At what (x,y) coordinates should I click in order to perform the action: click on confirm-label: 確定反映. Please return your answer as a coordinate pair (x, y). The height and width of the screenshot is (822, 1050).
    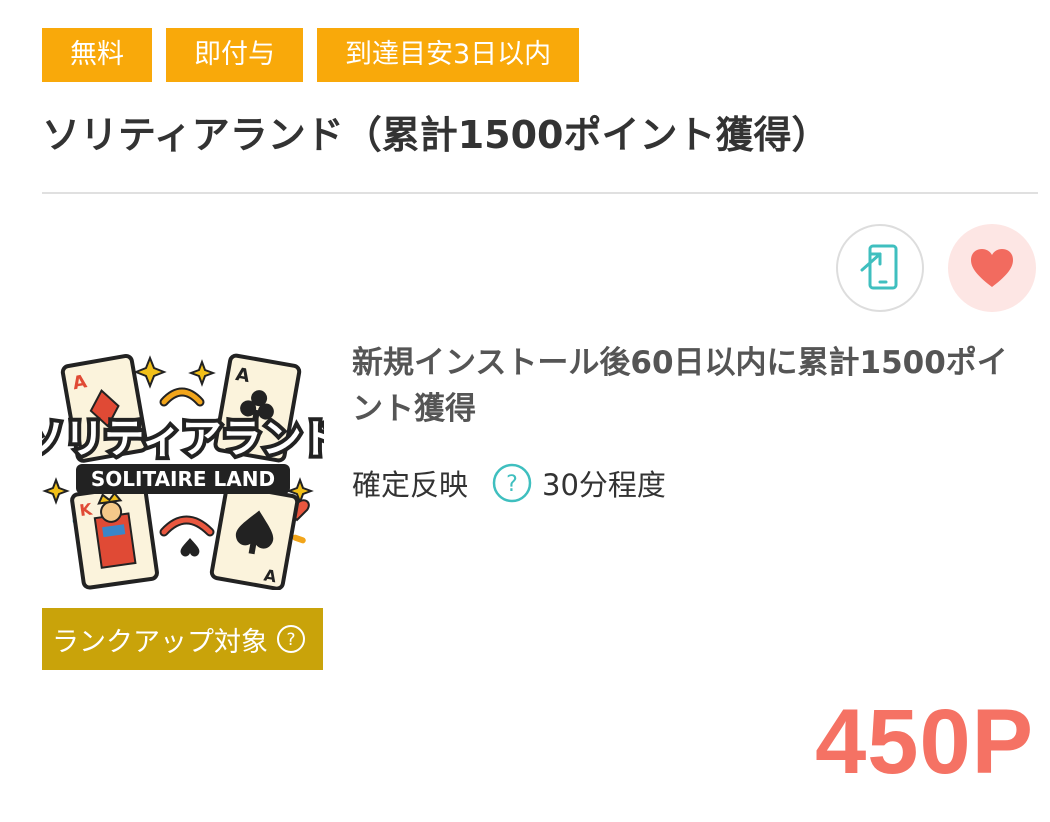
    Looking at the image, I should click on (410, 485).